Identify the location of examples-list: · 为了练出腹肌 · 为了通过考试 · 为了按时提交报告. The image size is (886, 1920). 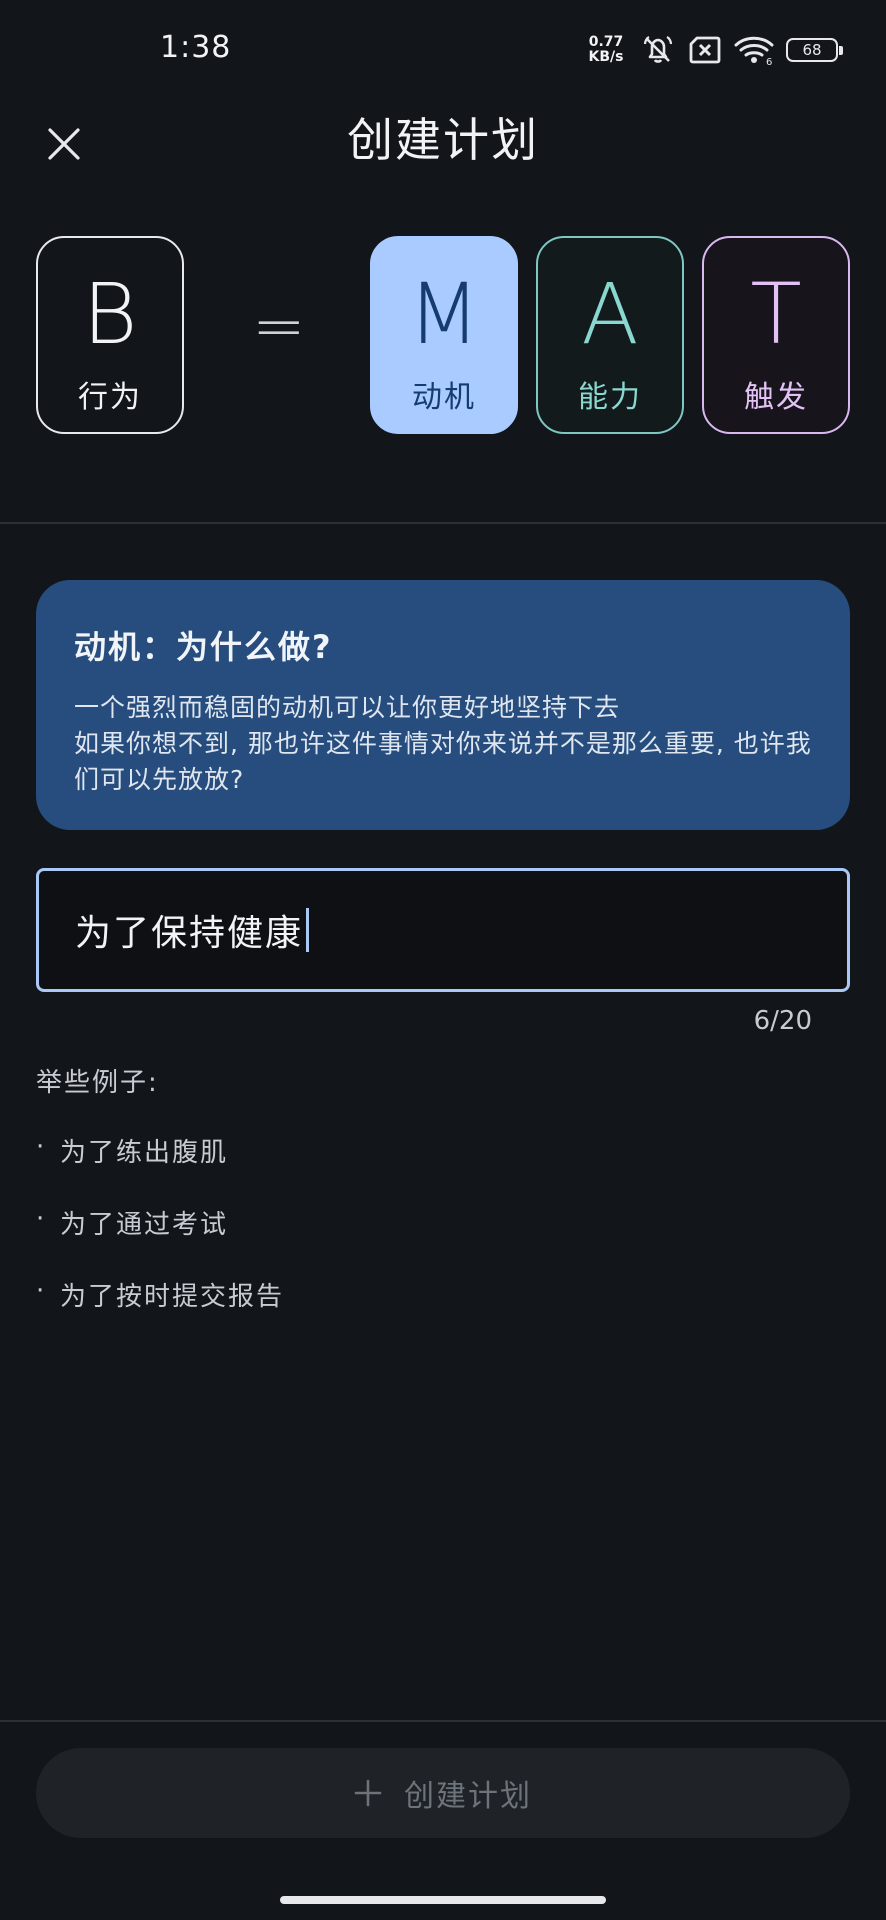
(160, 1240).